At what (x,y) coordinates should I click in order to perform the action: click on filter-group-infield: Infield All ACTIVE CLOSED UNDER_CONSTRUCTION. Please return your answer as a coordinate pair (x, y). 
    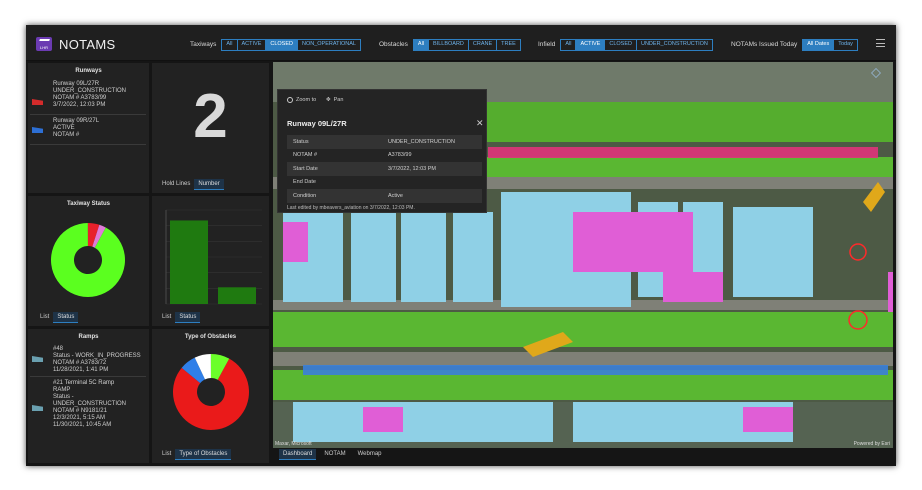
    Looking at the image, I should click on (625, 44).